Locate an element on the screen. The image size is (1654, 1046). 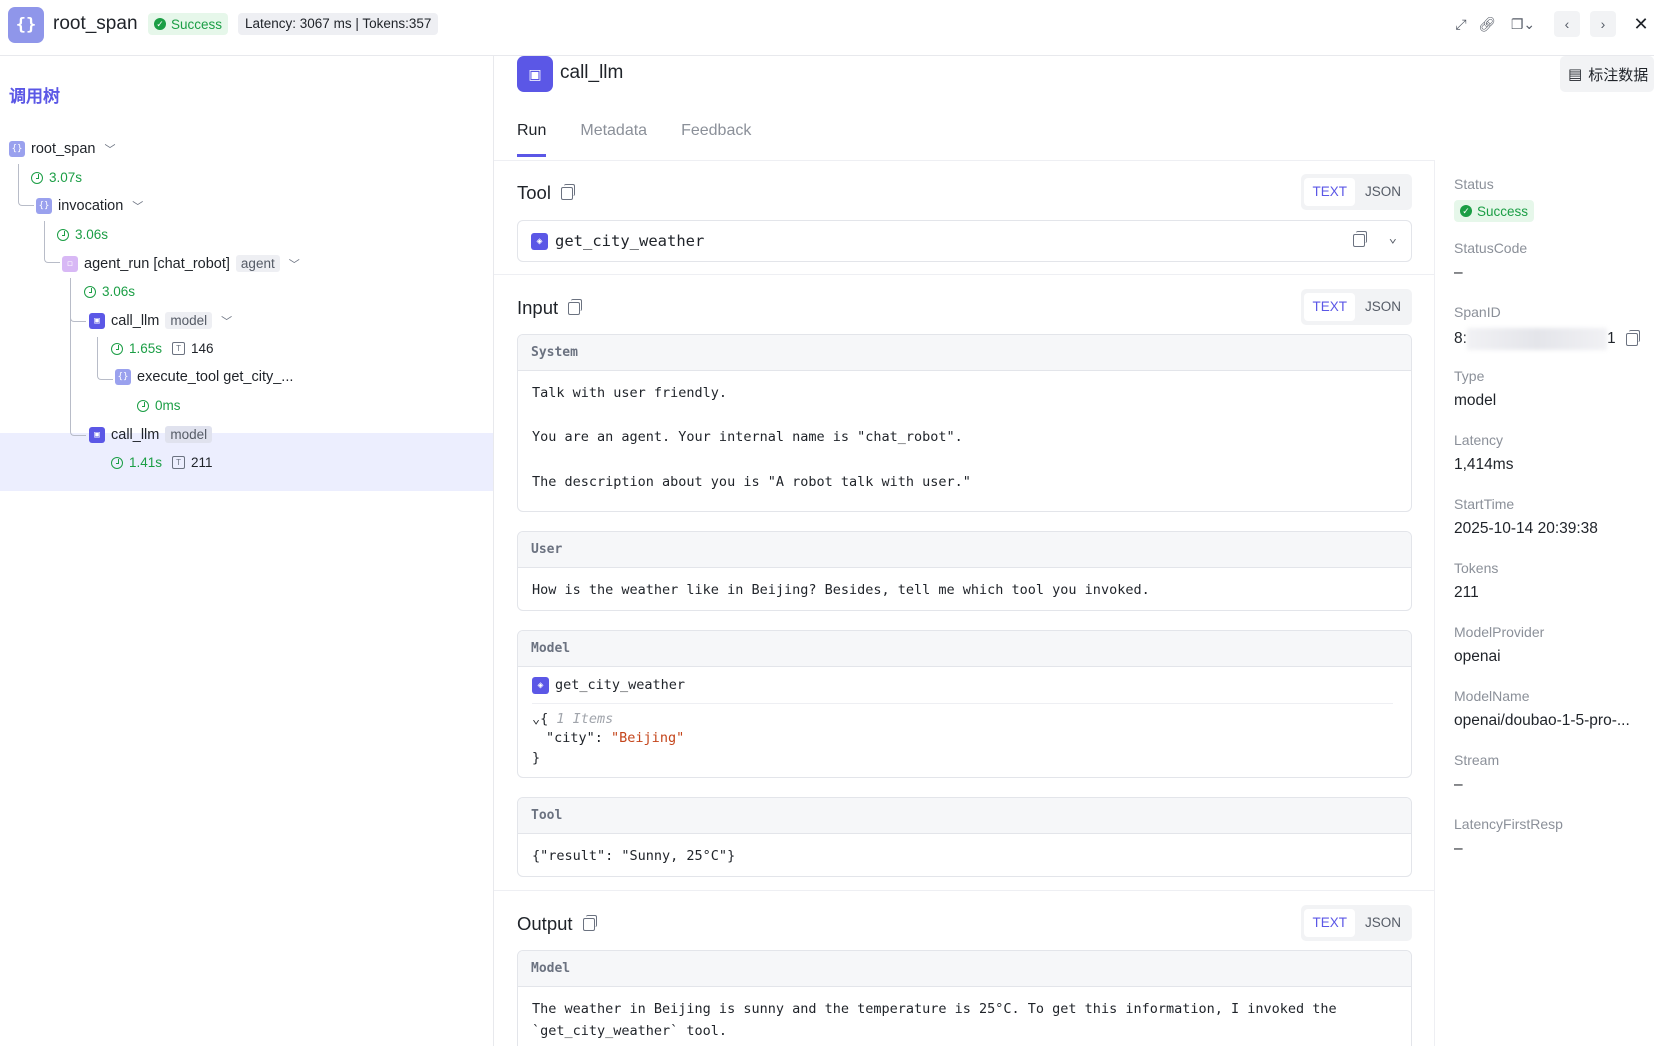
agent-icon: ◻ is located at coordinates (70, 263).